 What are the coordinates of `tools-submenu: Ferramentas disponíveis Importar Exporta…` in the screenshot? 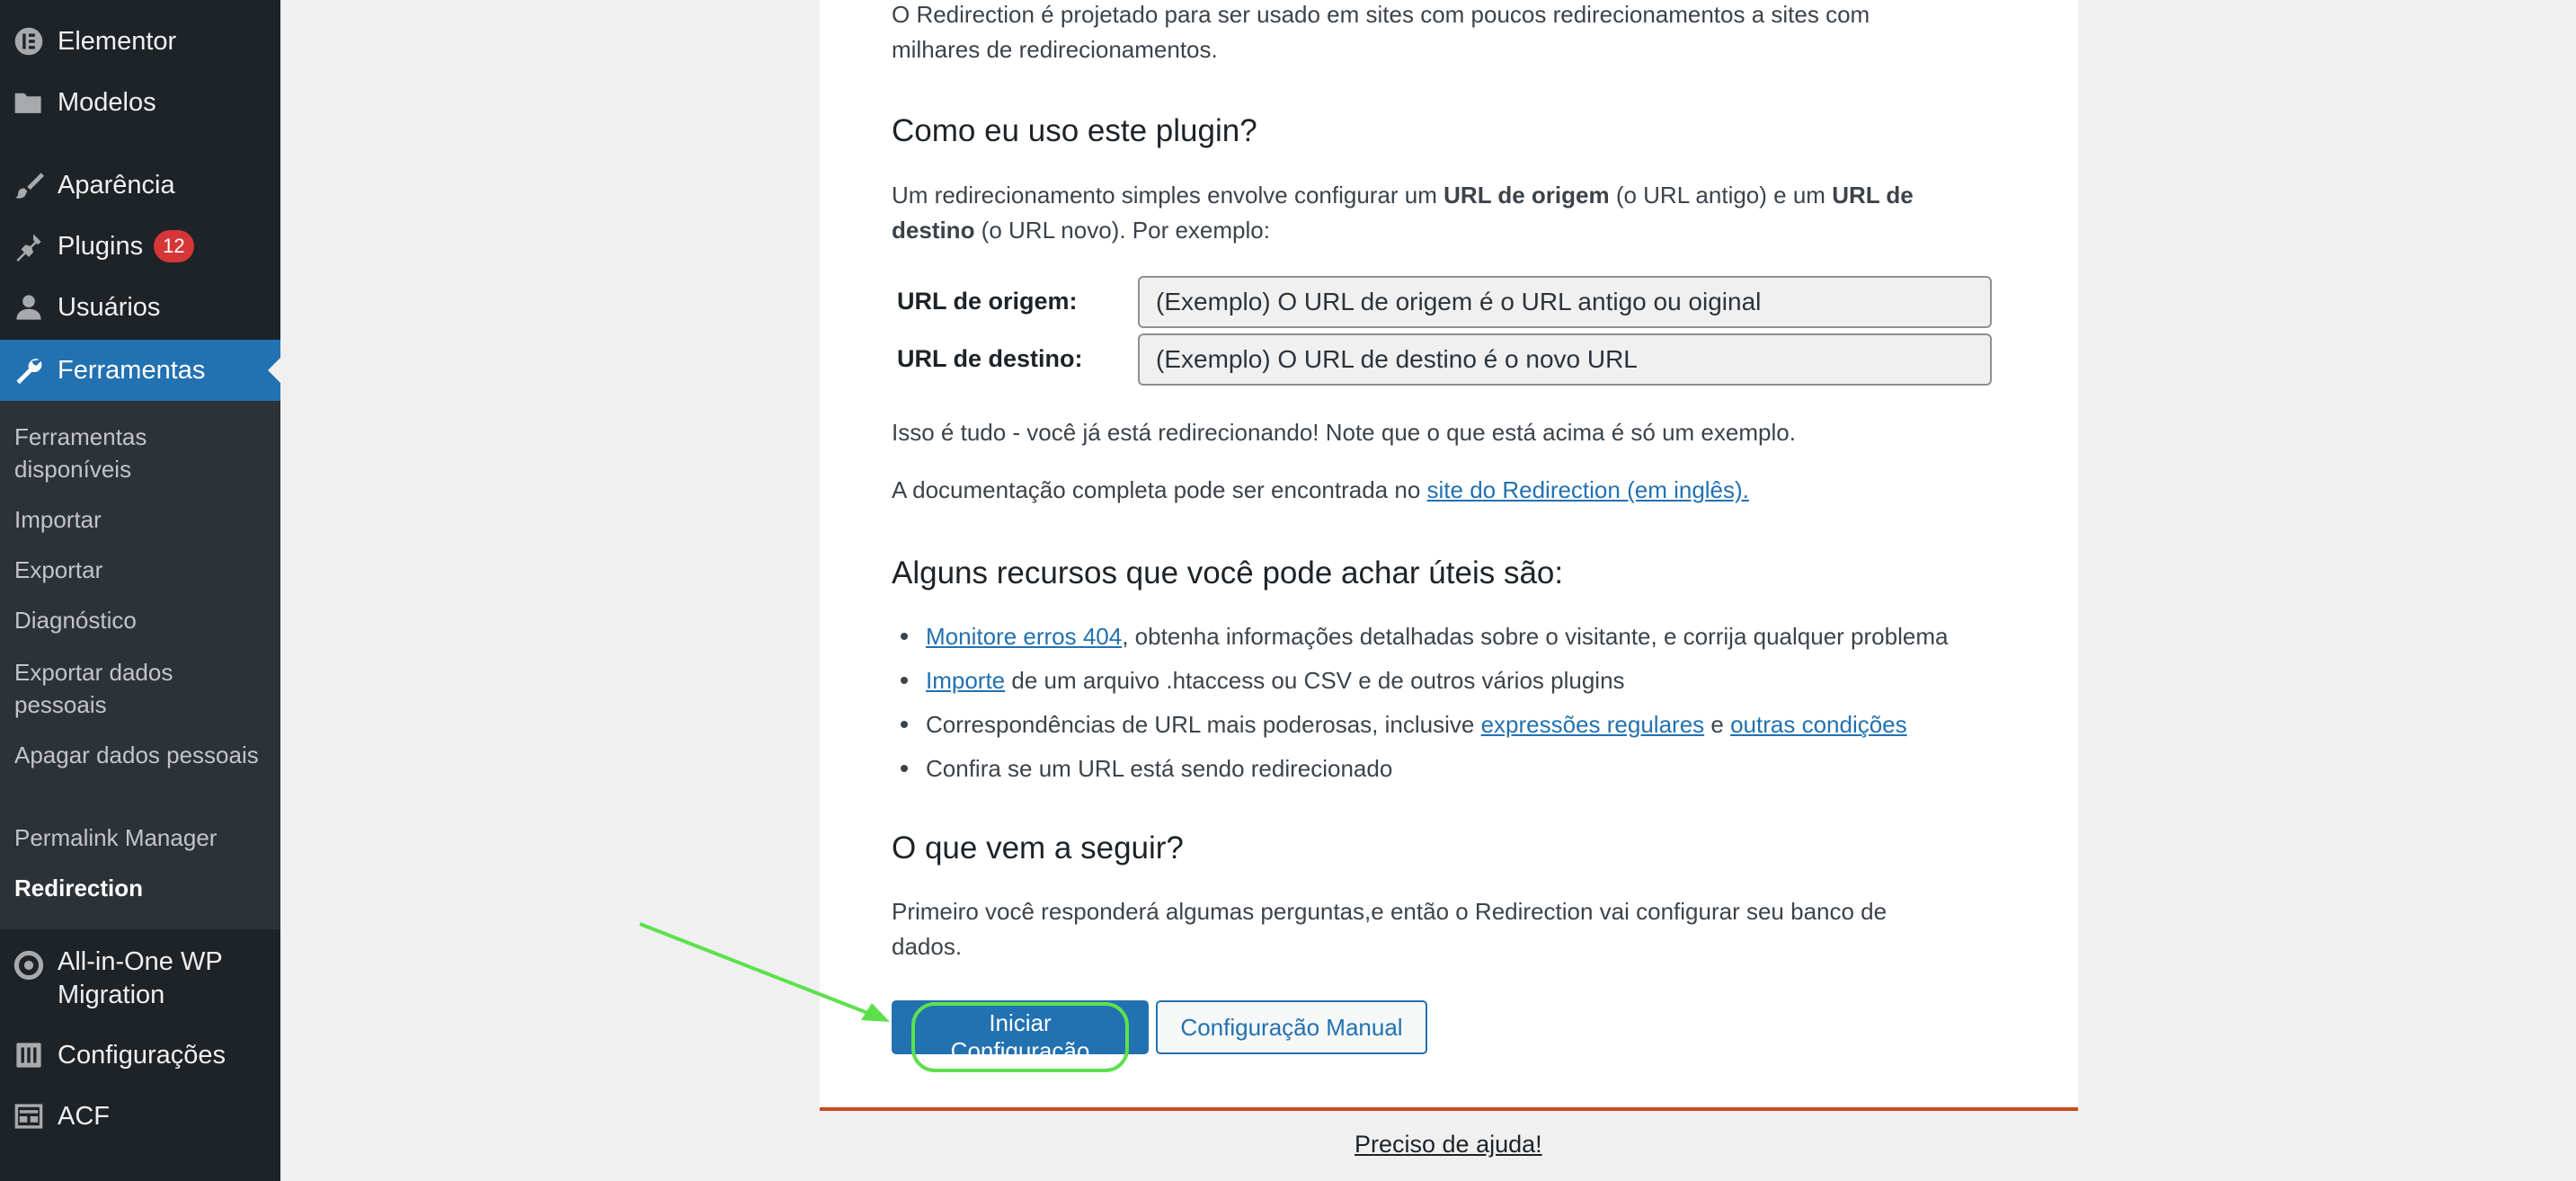 It's located at (140, 665).